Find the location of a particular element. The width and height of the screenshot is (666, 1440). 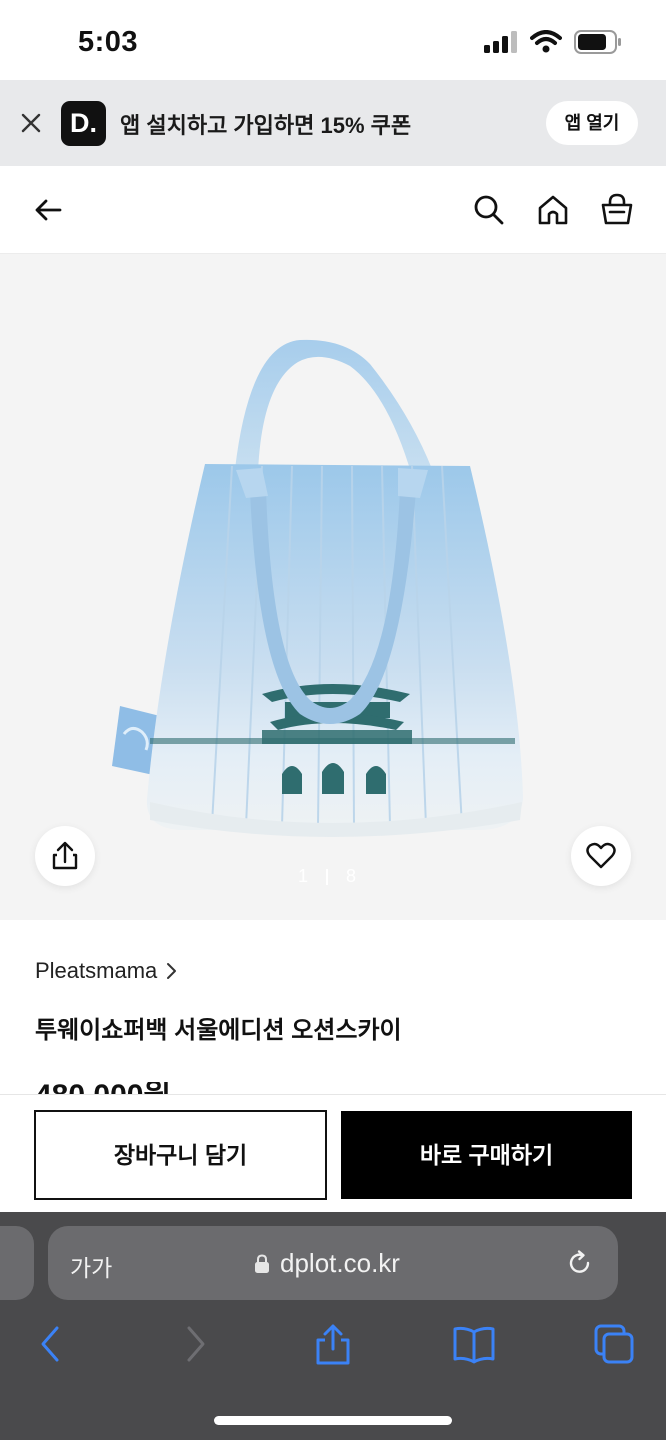

lock-icon is located at coordinates (262, 1263).